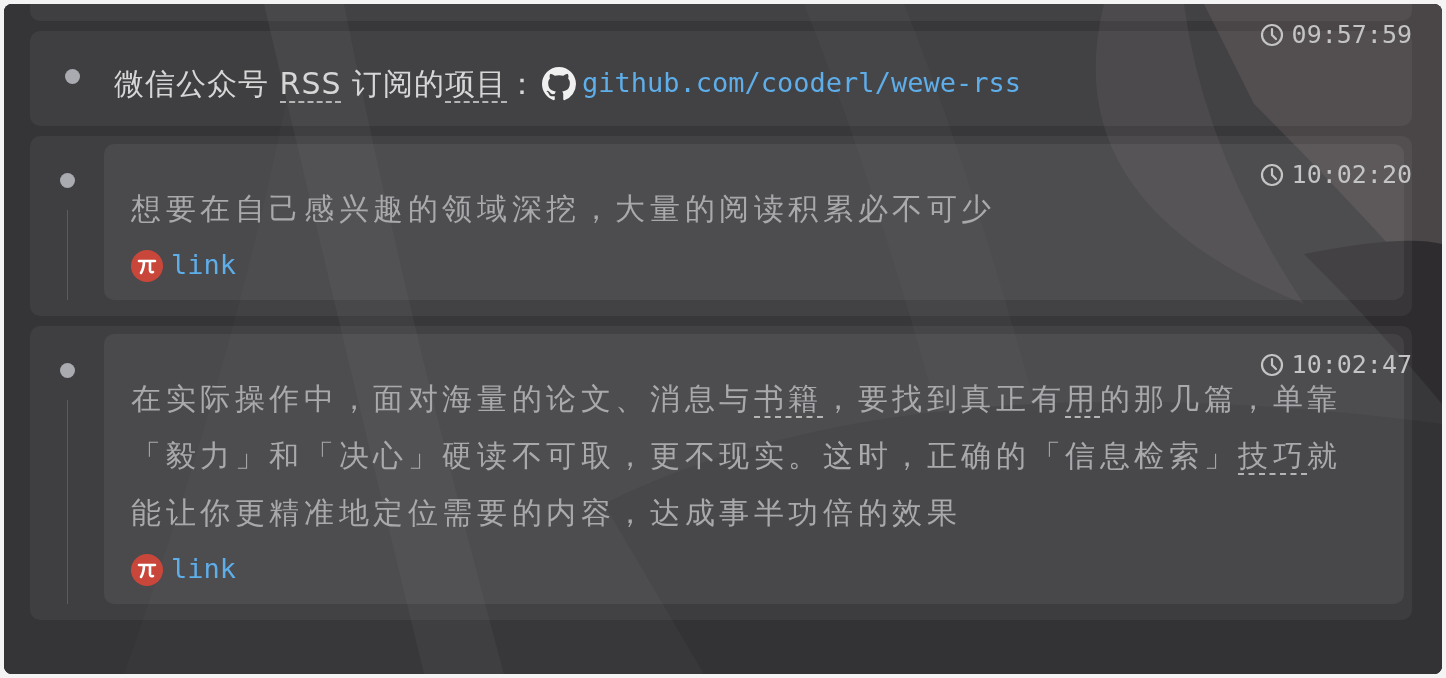 The image size is (1446, 678). What do you see at coordinates (563, 209) in the screenshot?
I see `entry-text: 想要在自己感兴趣的领域深挖，大量的阅读积累必不可少` at bounding box center [563, 209].